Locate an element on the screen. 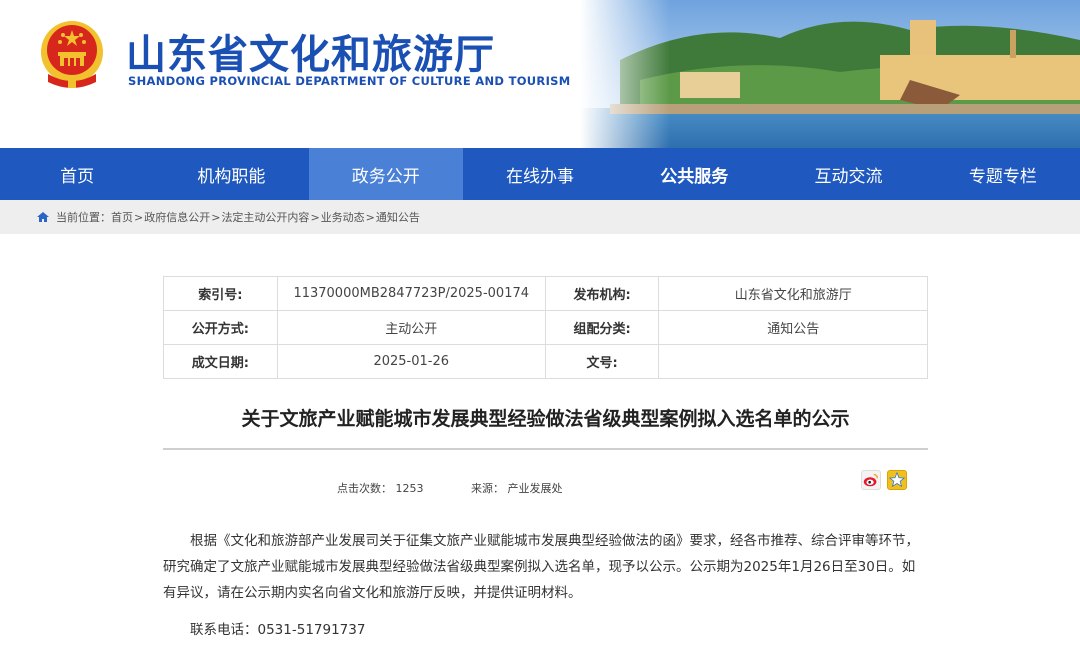  national-emblem-icon is located at coordinates (72, 54).